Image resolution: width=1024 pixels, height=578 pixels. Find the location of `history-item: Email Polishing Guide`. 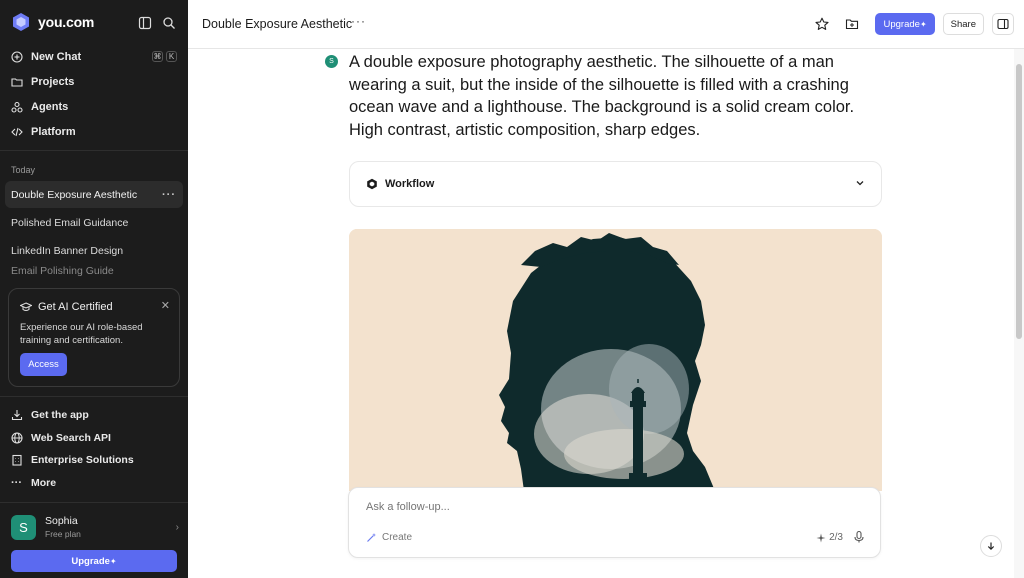

history-item: Email Polishing Guide is located at coordinates (94, 272).